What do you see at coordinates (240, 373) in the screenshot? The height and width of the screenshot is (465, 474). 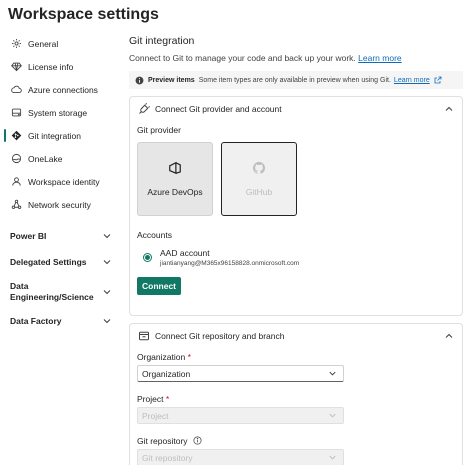 I see `organization-dropdown: Organization` at bounding box center [240, 373].